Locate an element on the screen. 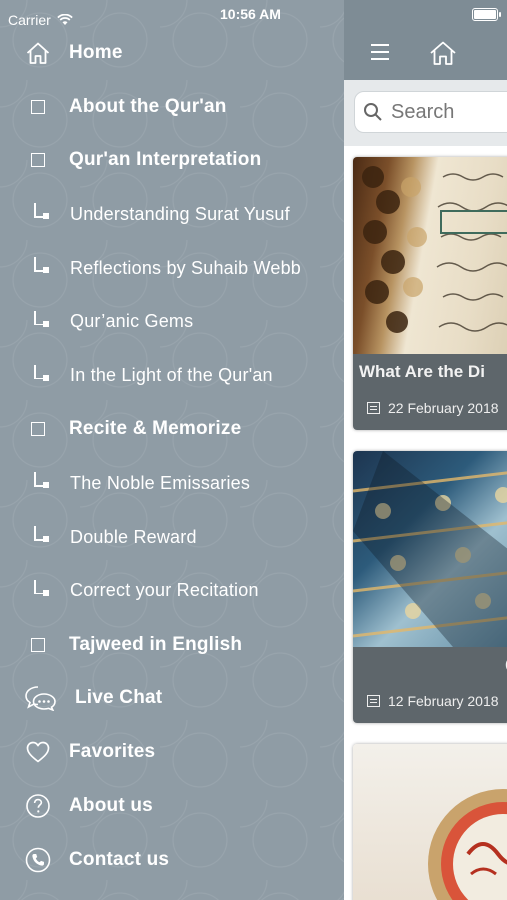 The image size is (507, 900). card-caption: Ca 12 February 2018 is located at coordinates (430, 685).